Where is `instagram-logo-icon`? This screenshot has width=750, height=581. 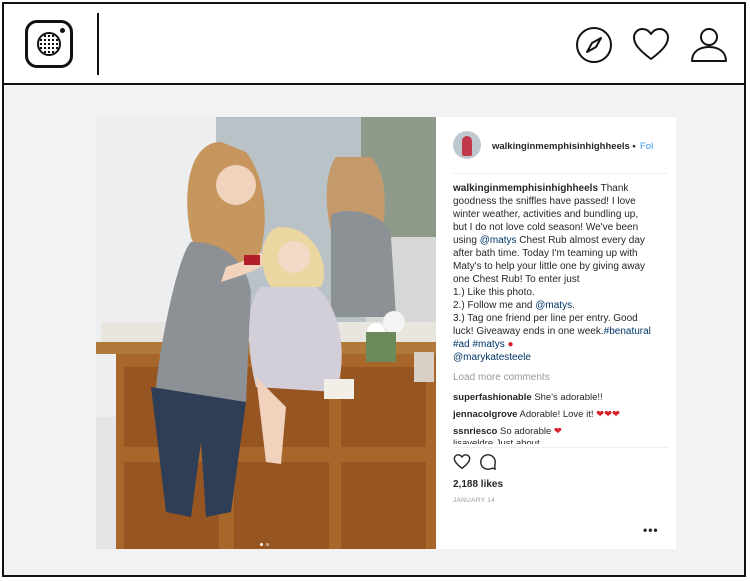 instagram-logo-icon is located at coordinates (49, 44).